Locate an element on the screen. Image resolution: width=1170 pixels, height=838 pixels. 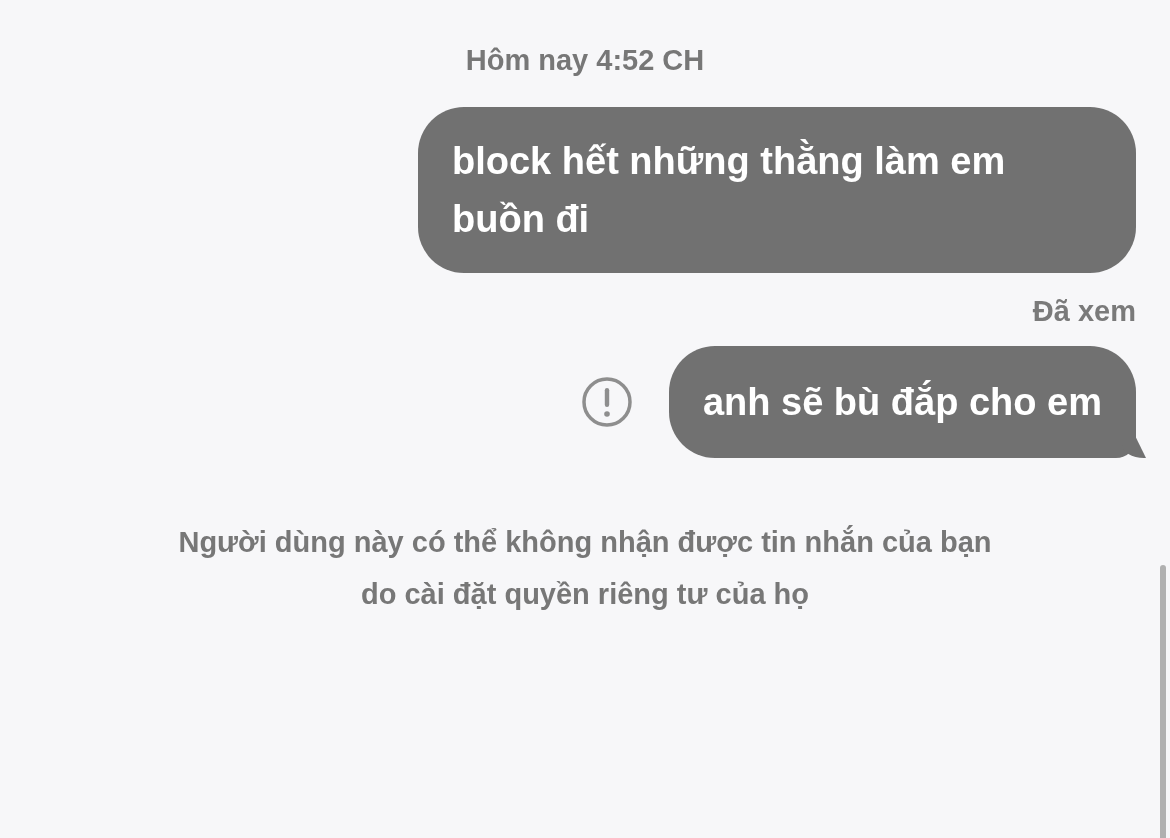
timestamp: Hôm nay 4:52 CH is located at coordinates (585, 60).